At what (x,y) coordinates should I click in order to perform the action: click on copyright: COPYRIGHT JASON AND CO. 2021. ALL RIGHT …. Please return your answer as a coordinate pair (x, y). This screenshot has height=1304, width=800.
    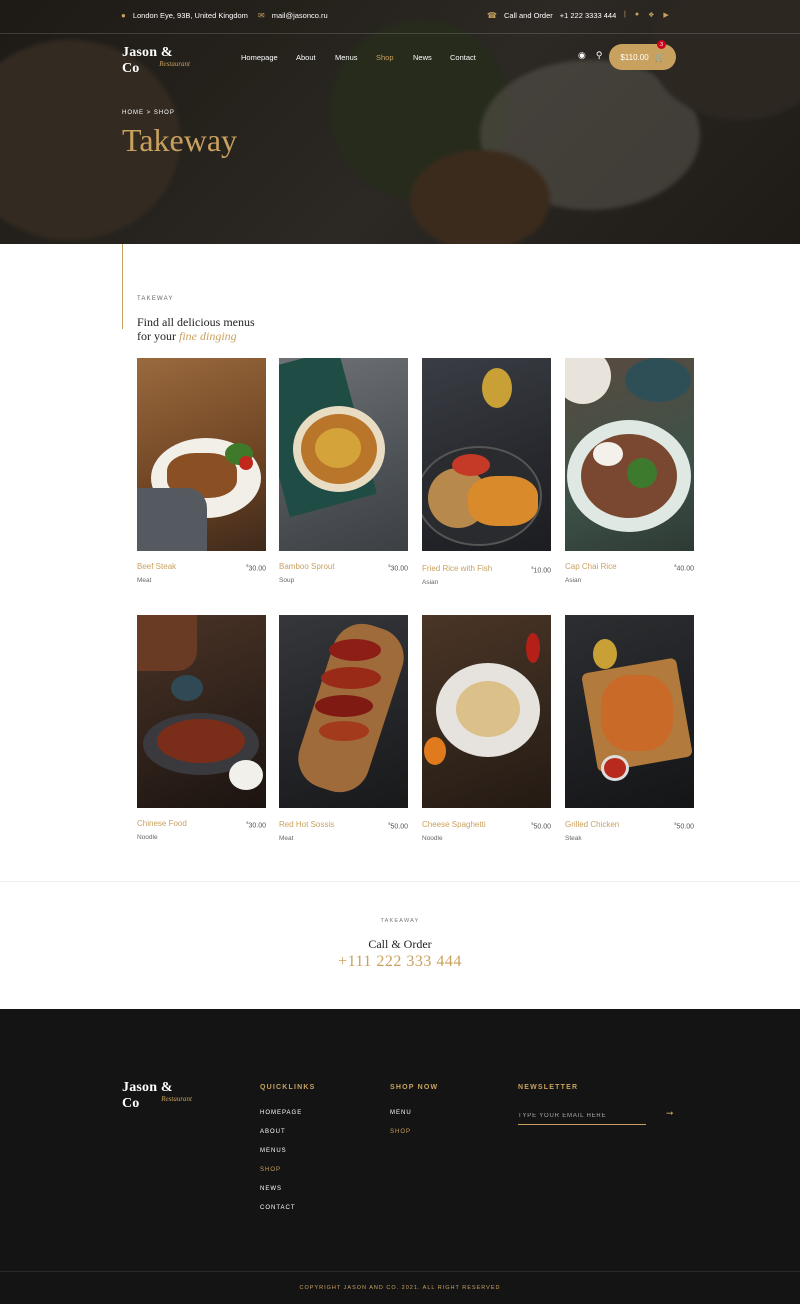
    Looking at the image, I should click on (400, 1288).